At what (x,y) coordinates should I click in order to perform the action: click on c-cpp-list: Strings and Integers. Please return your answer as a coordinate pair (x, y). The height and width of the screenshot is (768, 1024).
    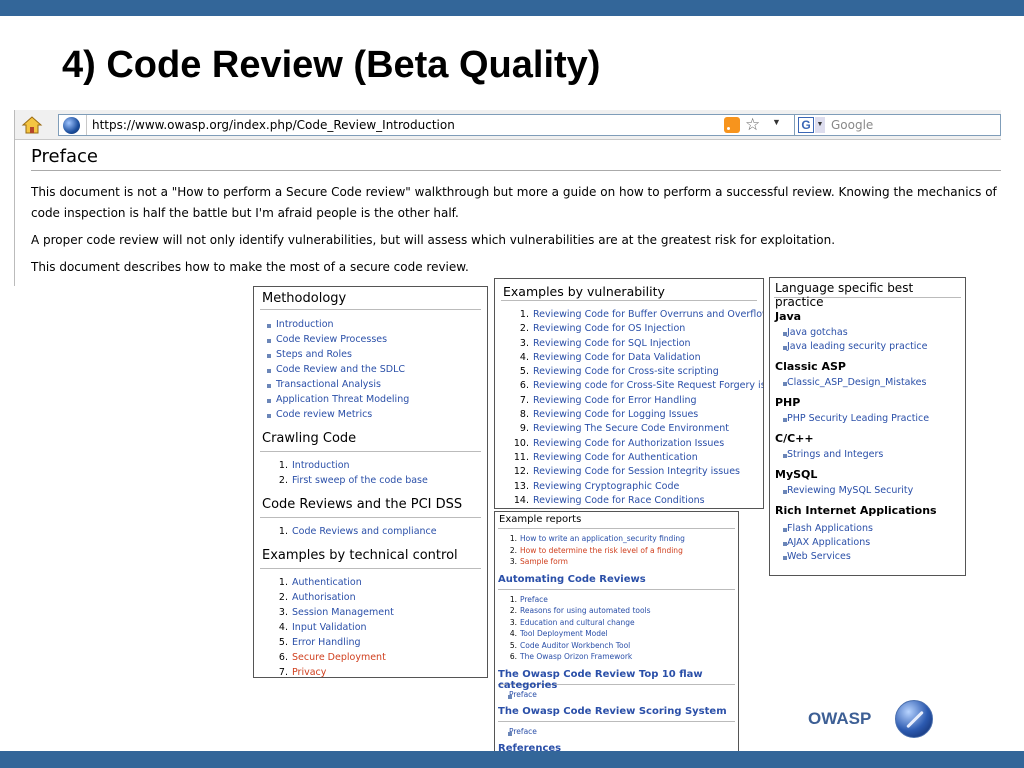
    Looking at the image, I should click on (867, 456).